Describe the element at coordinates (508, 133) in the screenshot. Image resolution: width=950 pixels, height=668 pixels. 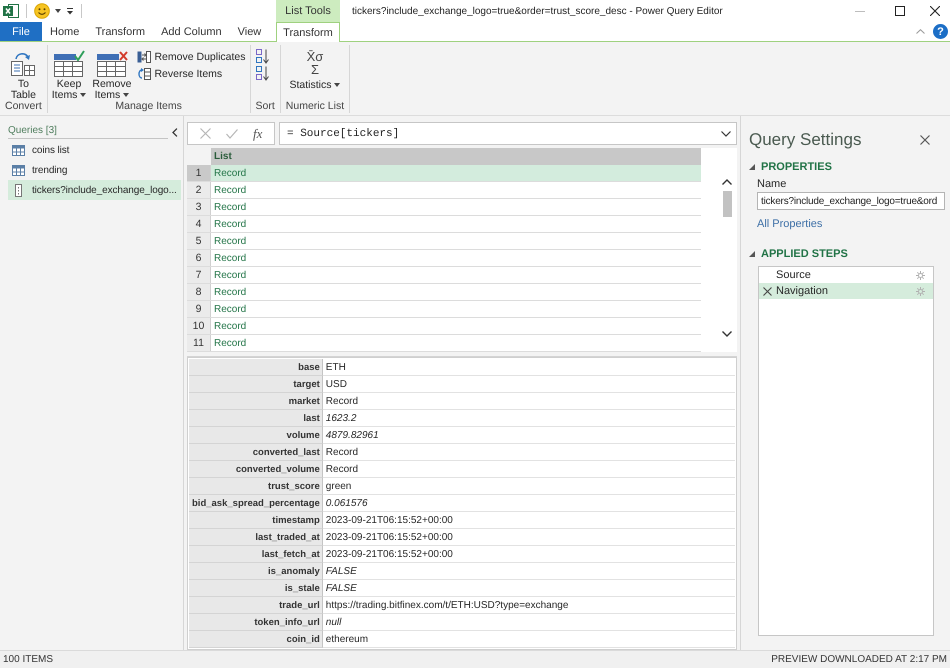
I see `formula-field: = Source[tickers]` at that location.